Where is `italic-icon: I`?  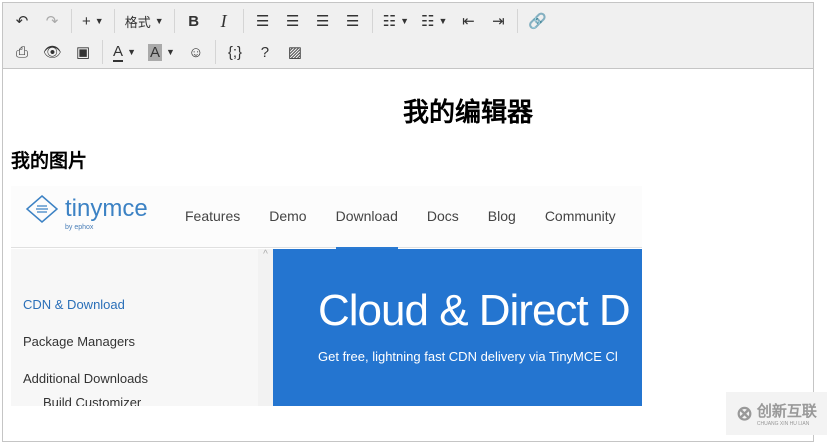
italic-icon: I is located at coordinates (223, 20).